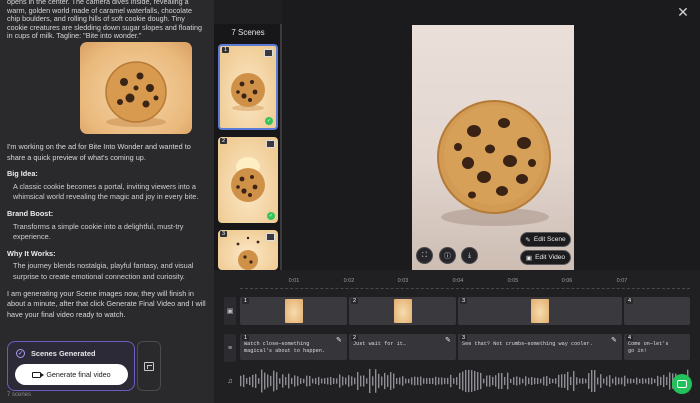 Image resolution: width=700 pixels, height=403 pixels. What do you see at coordinates (545, 239) in the screenshot?
I see `edit-scene-button: ✎ Edit Scene` at bounding box center [545, 239].